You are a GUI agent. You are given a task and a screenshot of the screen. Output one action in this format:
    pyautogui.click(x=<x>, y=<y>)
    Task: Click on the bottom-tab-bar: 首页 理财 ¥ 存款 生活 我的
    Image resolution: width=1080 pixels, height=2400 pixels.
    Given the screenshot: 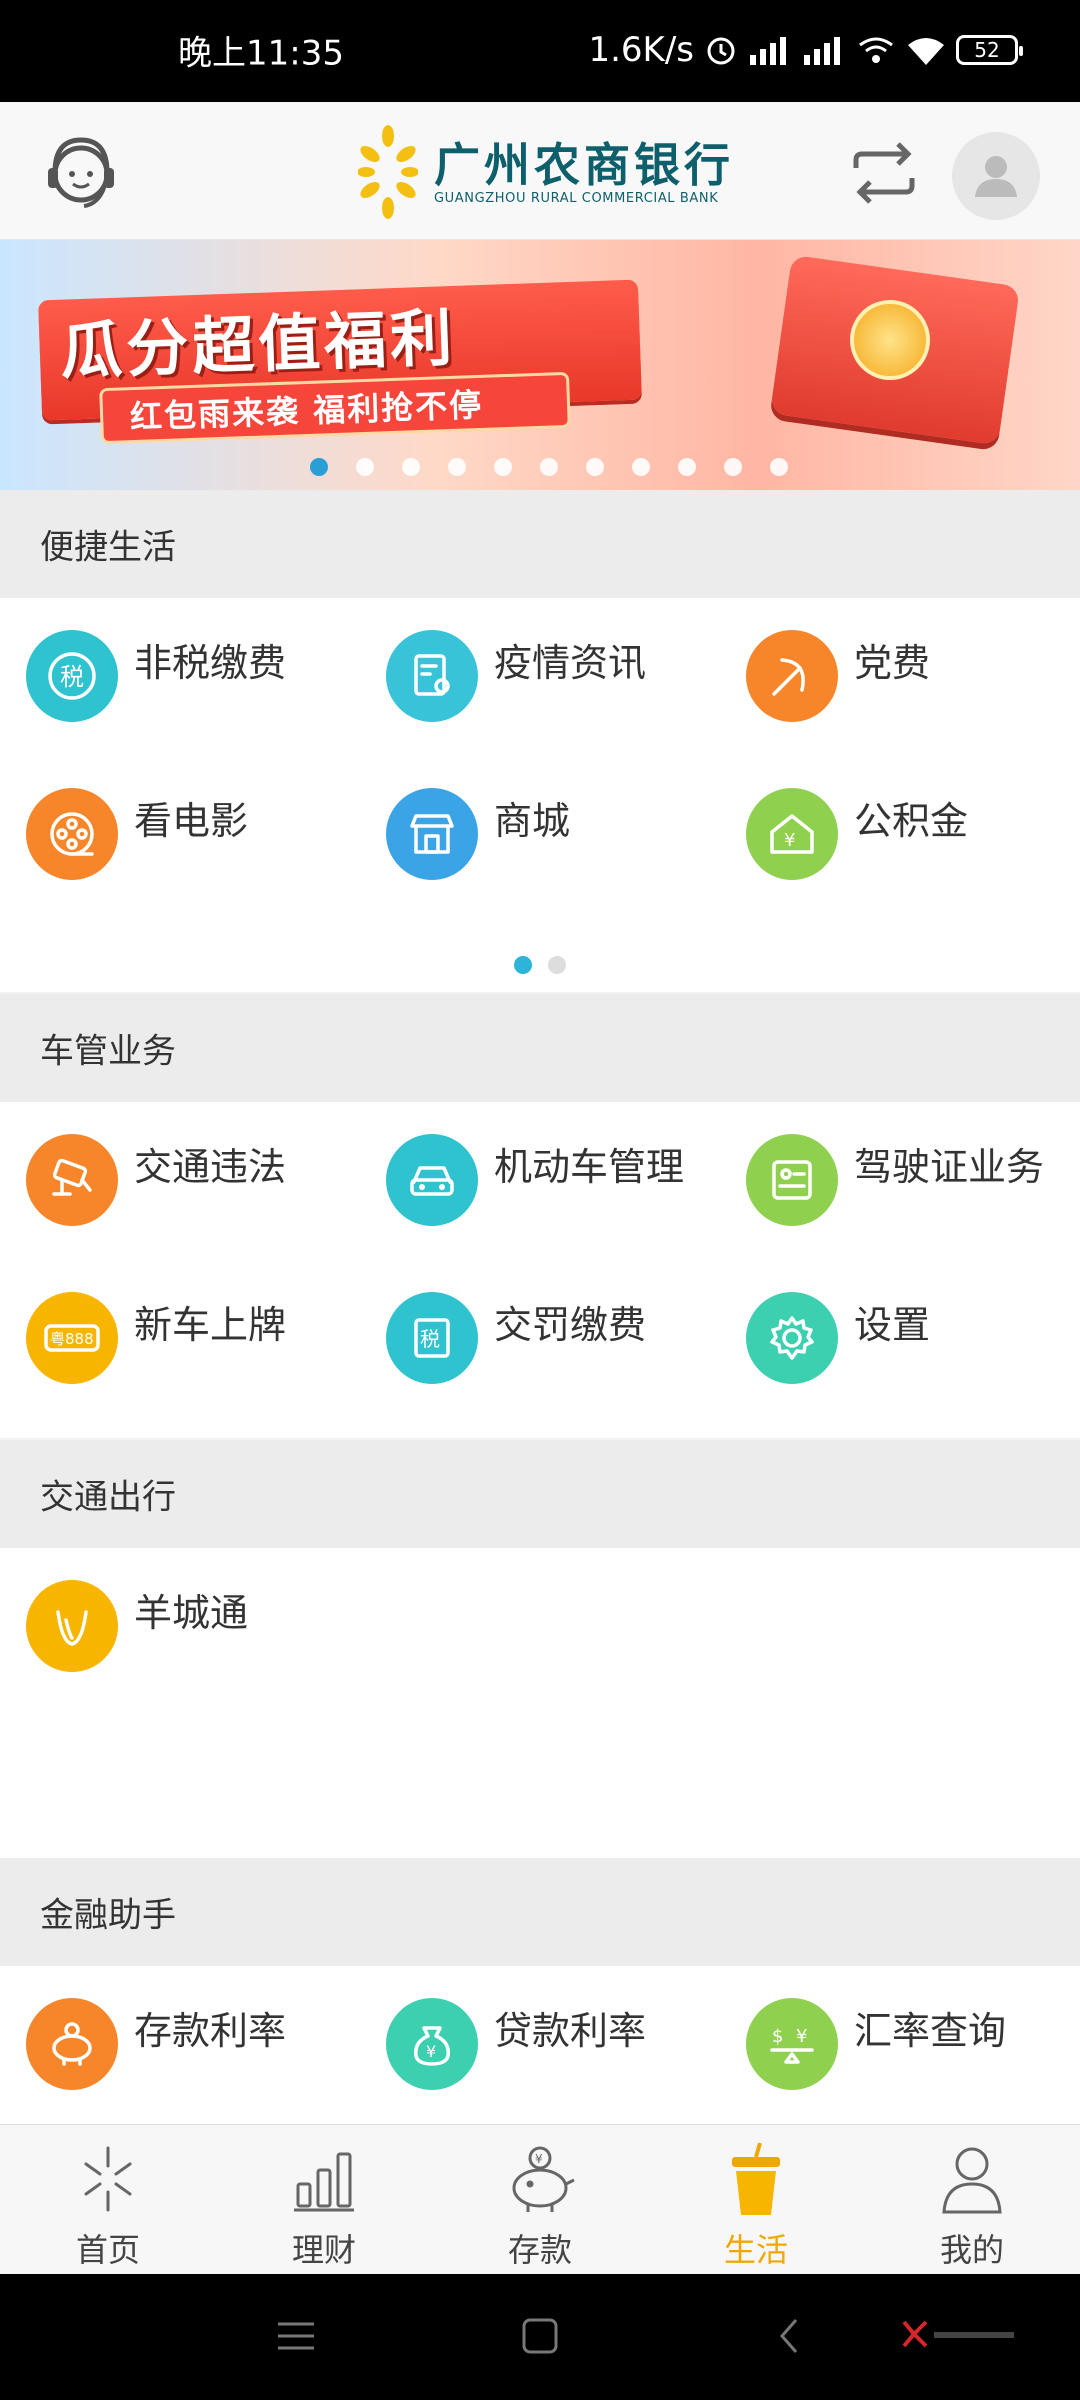 What is the action you would take?
    pyautogui.click(x=540, y=2199)
    